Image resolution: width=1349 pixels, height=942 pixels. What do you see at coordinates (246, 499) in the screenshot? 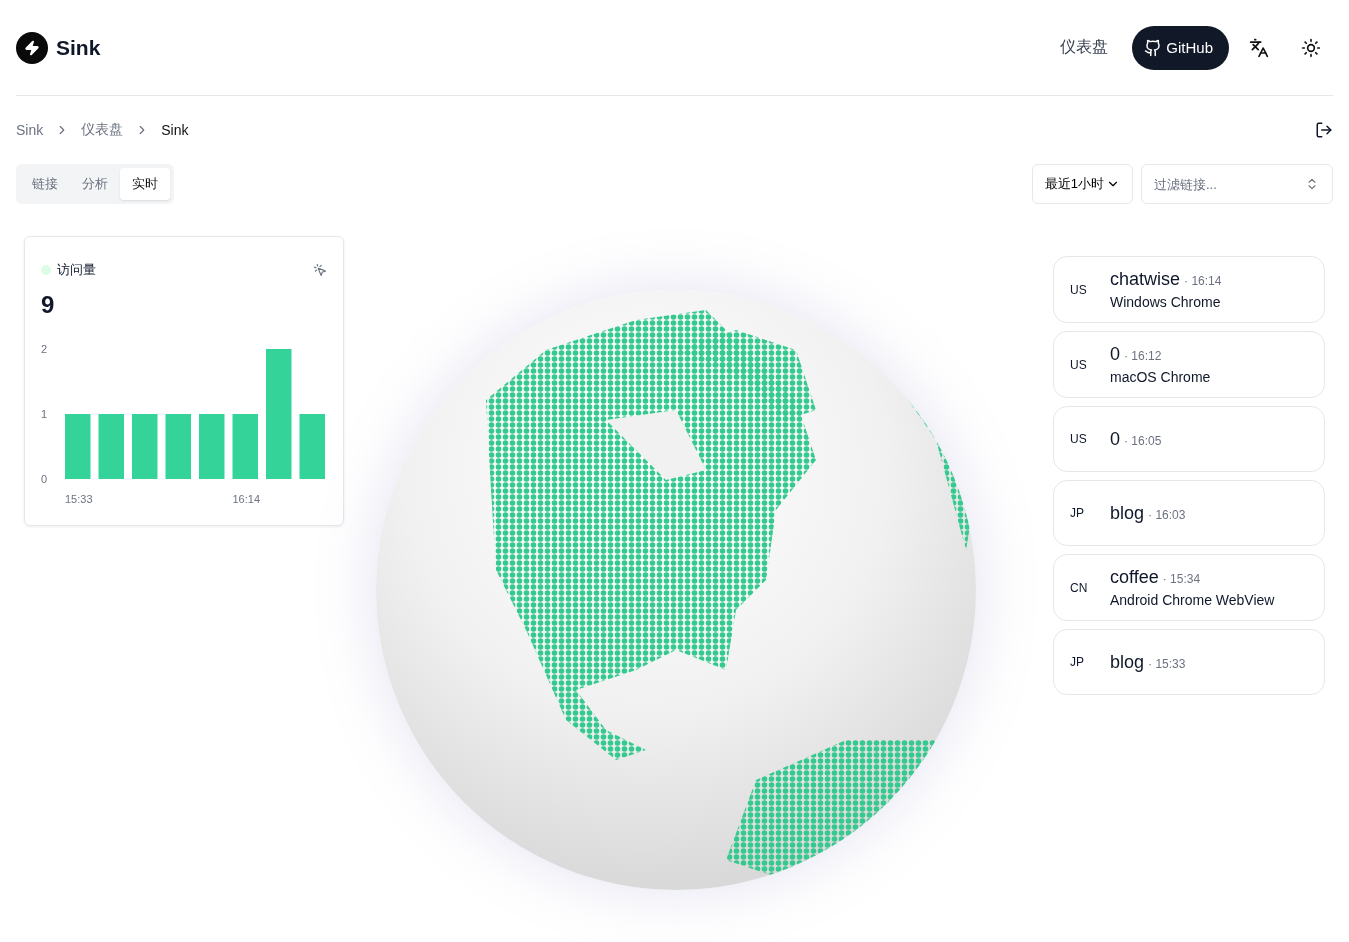
I see `x-tick-label: 16:14` at bounding box center [246, 499].